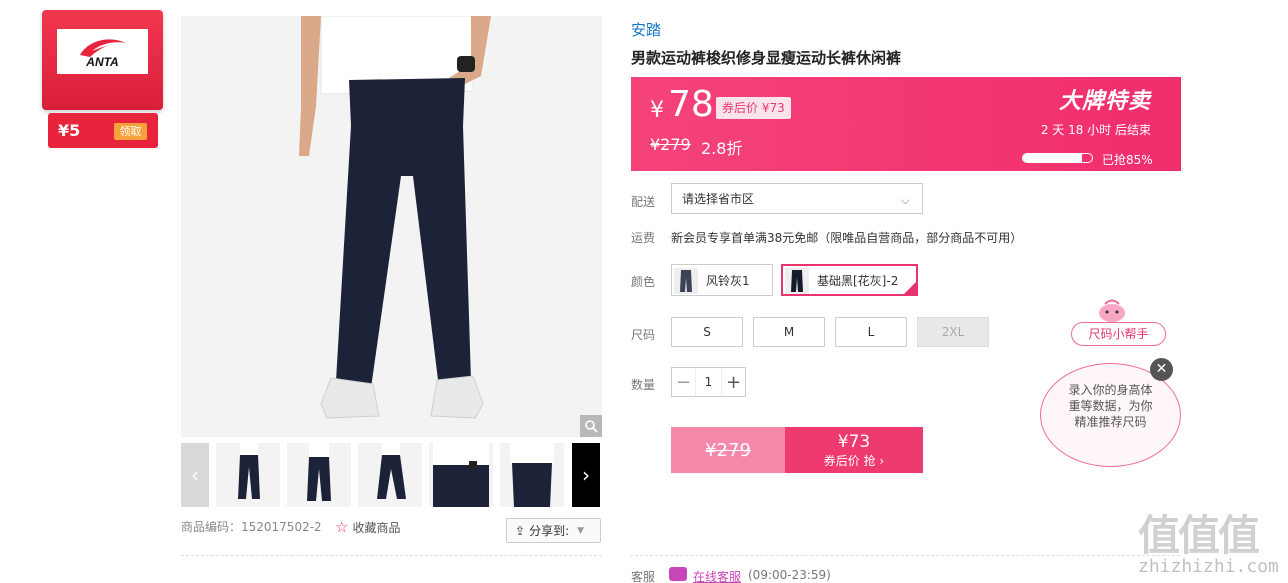 This screenshot has width=1288, height=583. Describe the element at coordinates (678, 574) in the screenshot. I see `chat-icon` at that location.